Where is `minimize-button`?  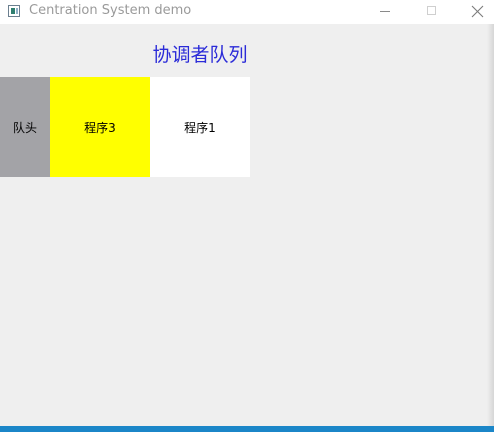
minimize-button is located at coordinates (385, 12).